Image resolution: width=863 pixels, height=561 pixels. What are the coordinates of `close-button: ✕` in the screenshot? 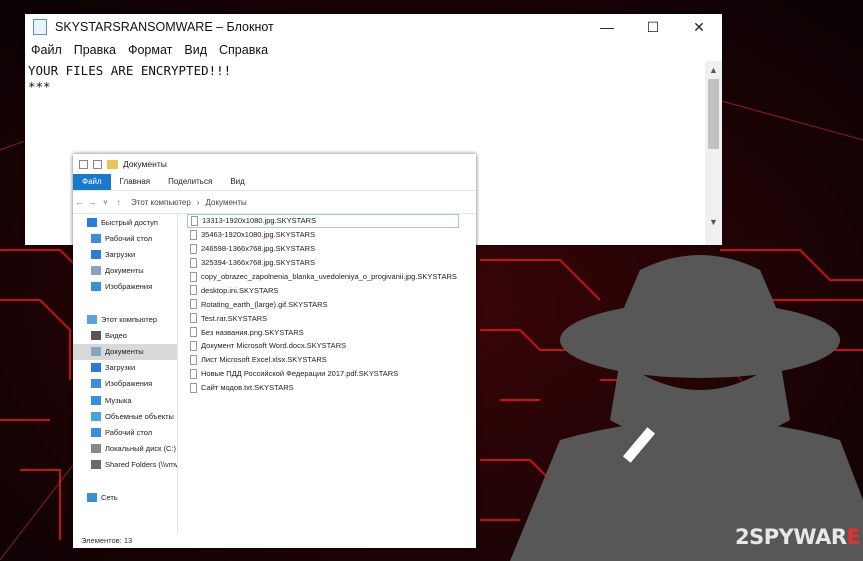 It's located at (699, 27).